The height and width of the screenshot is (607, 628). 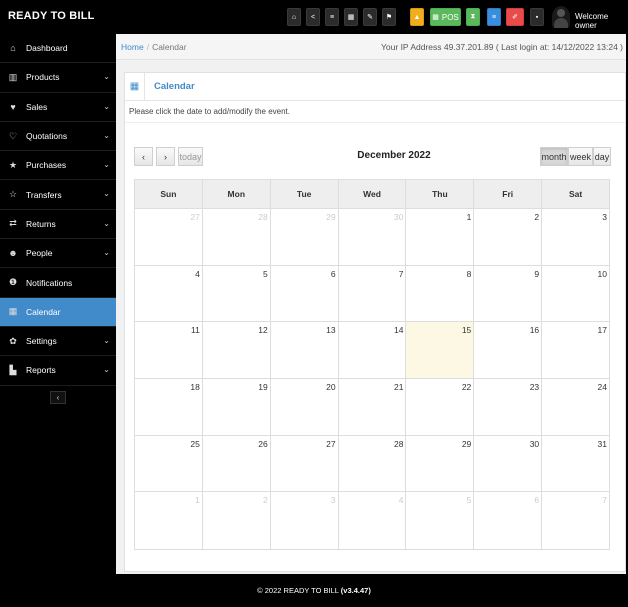 I want to click on sidebar-item-quotations: ♡ Quotations ⌄, so click(x=58, y=137).